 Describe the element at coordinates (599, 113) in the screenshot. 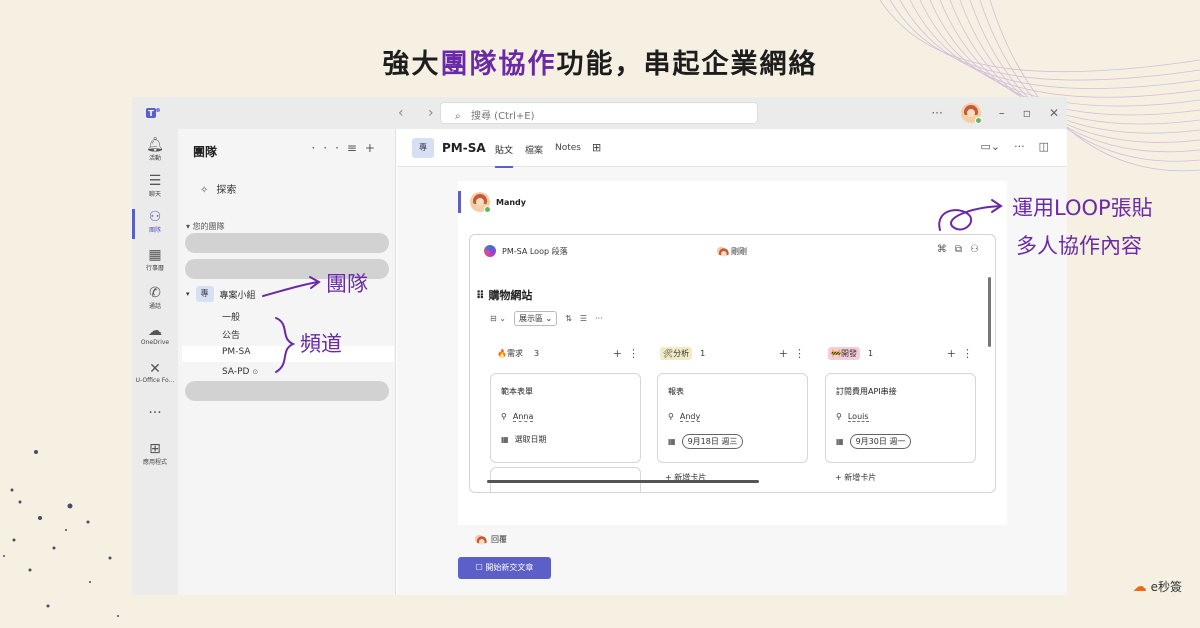

I see `search-input: ⌕ 搜尋 (Ctrl+E)` at that location.